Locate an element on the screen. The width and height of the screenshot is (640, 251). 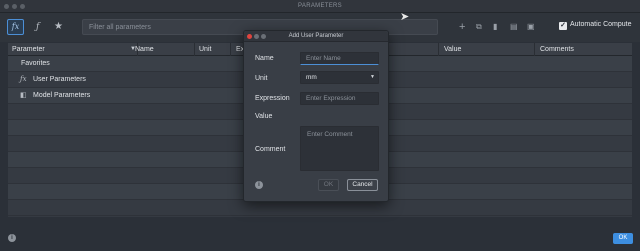
unit-label: Unit is located at coordinates (261, 78).